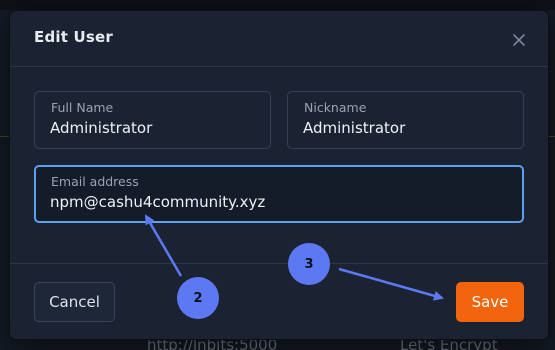 This screenshot has height=350, width=555. I want to click on save-button: Save, so click(490, 302).